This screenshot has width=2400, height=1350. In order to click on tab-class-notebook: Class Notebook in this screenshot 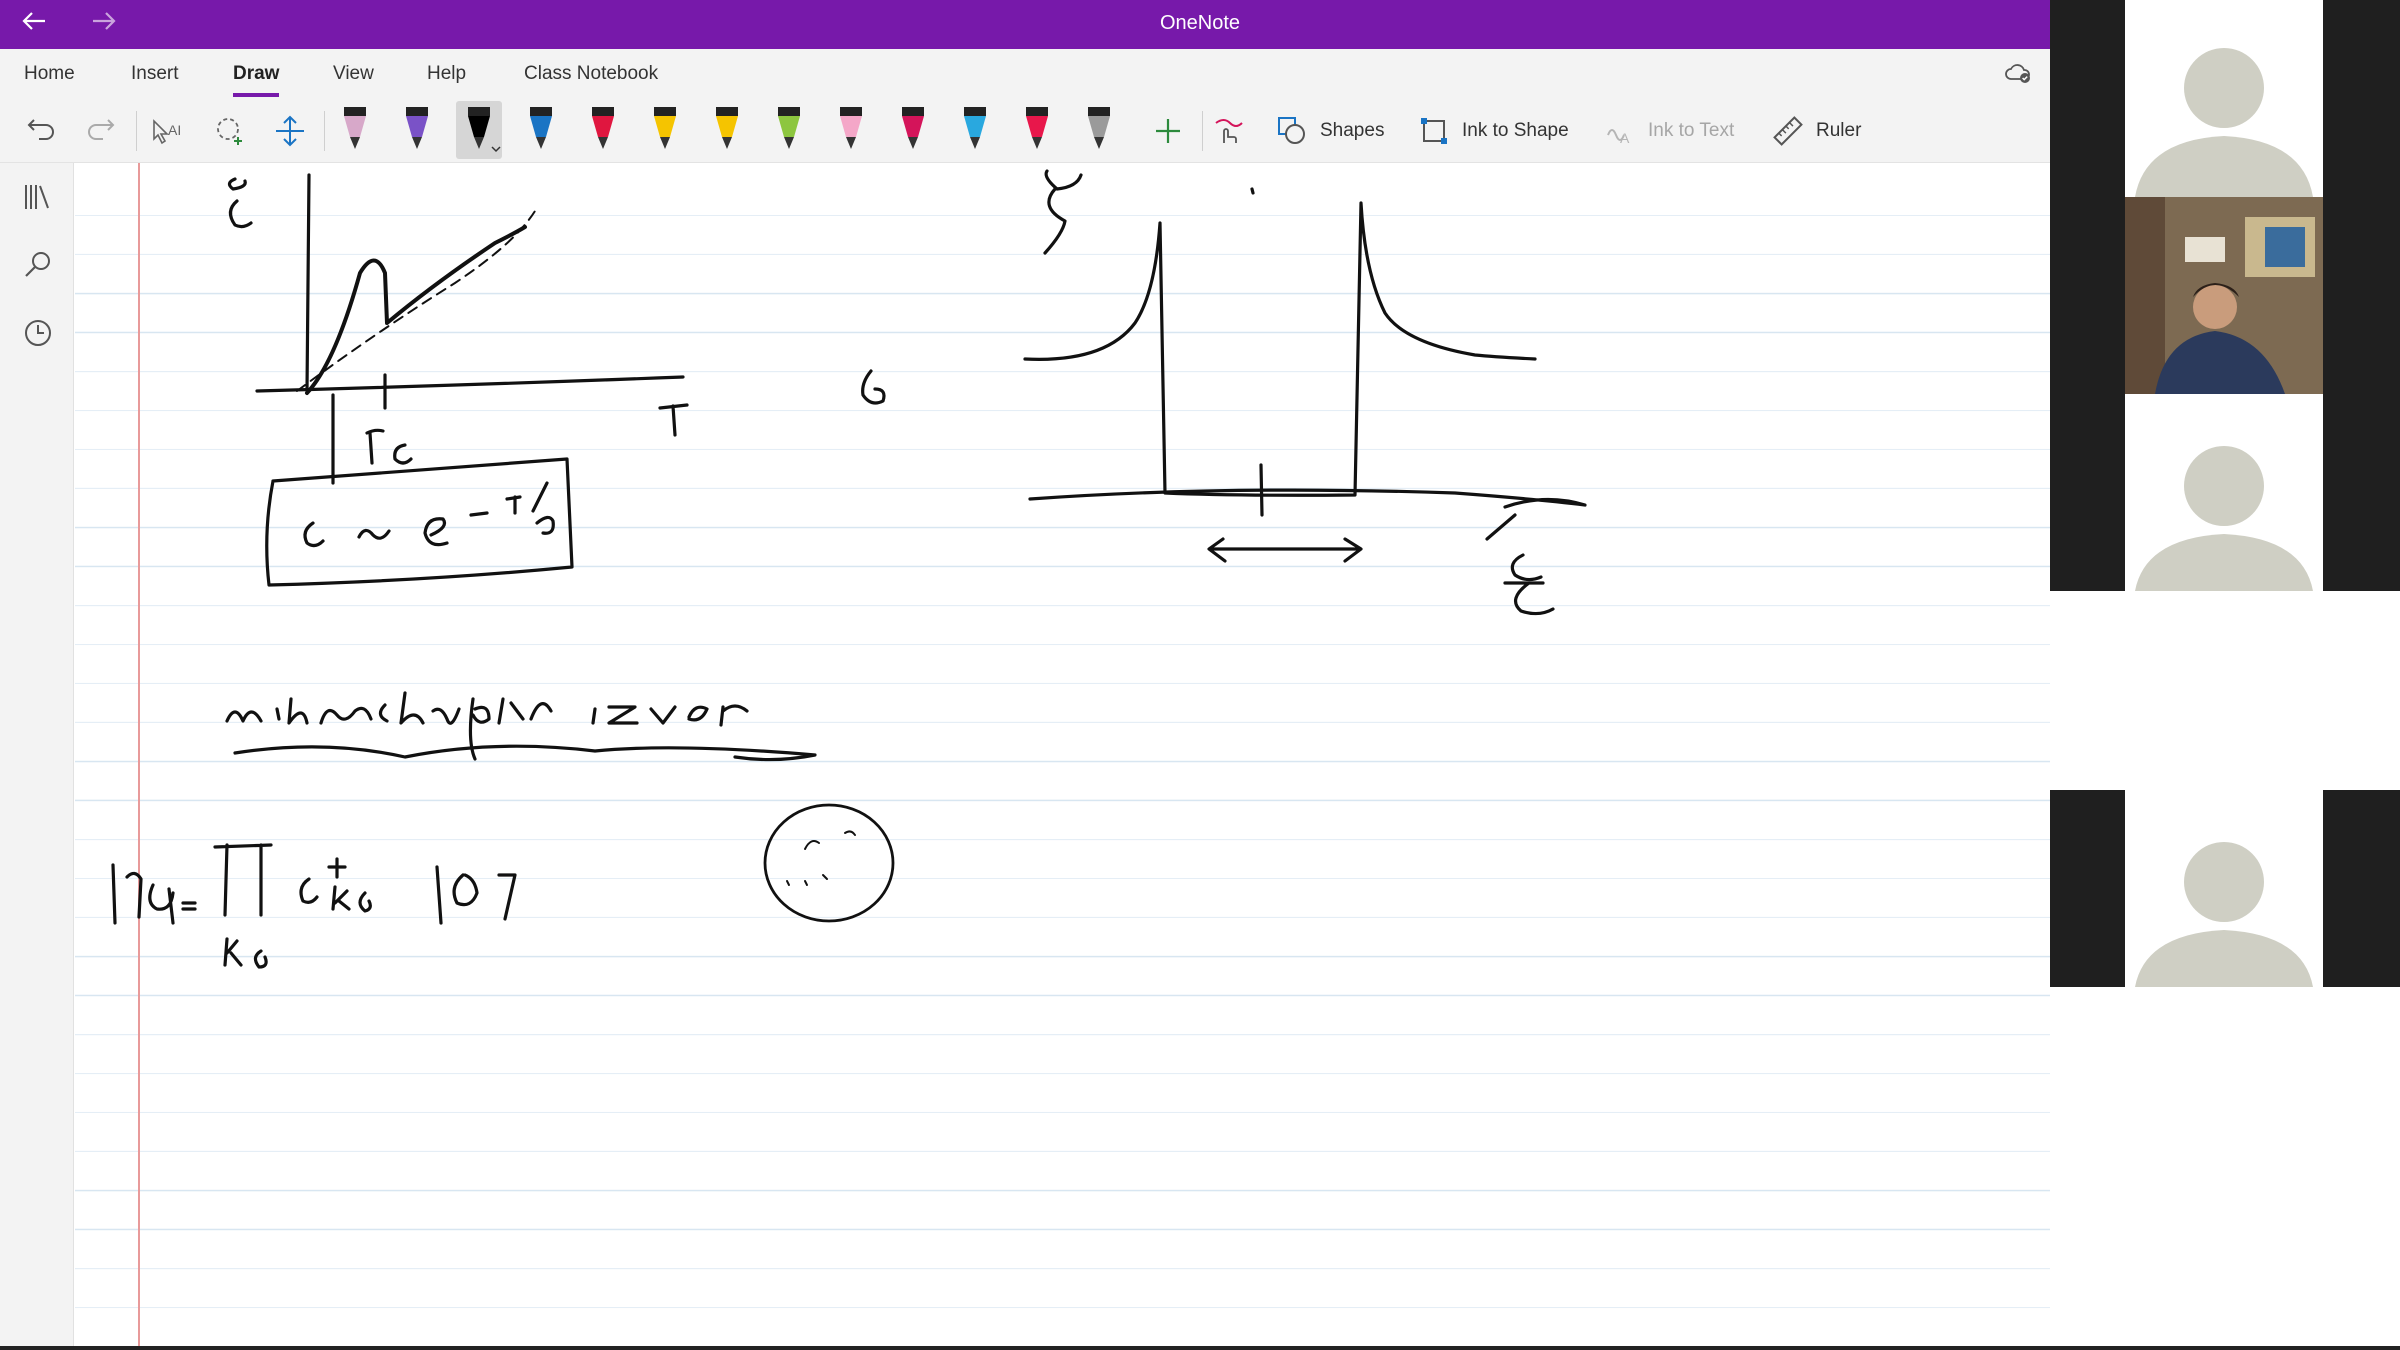, I will do `click(591, 74)`.